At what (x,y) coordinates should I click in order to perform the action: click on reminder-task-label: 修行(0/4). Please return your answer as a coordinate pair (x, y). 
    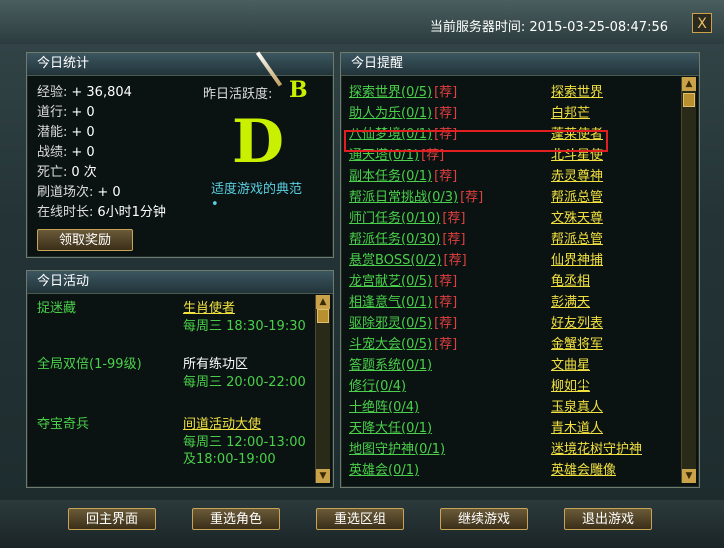
    Looking at the image, I should click on (378, 386).